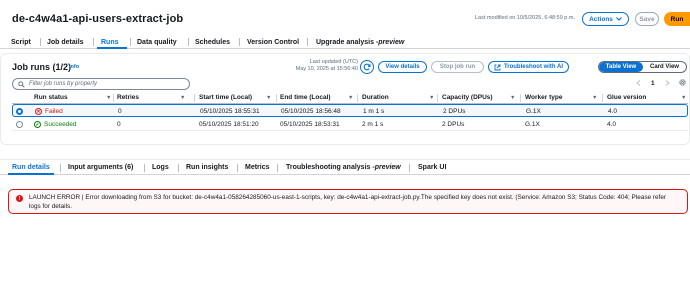 The height and width of the screenshot is (283, 690). I want to click on column-capacity: Capacity (DPUs), so click(467, 97).